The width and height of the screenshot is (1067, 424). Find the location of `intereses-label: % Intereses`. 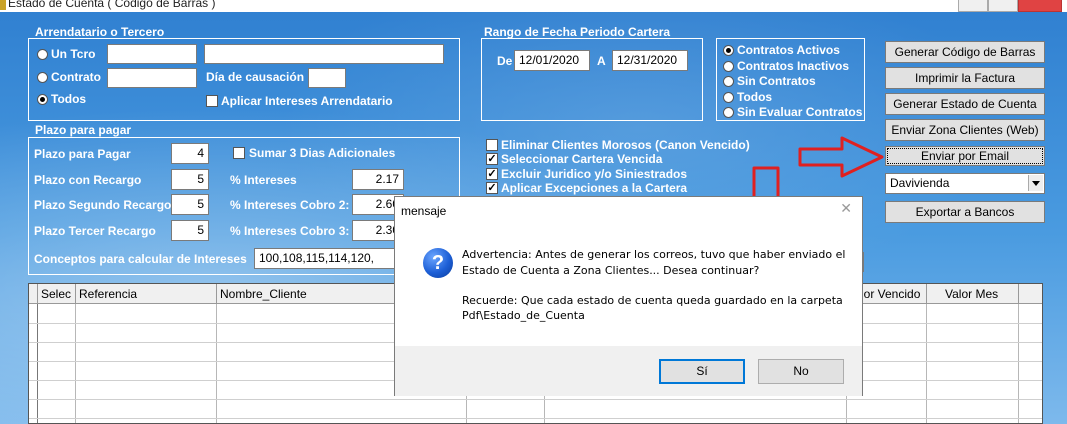

intereses-label: % Intereses is located at coordinates (263, 180).